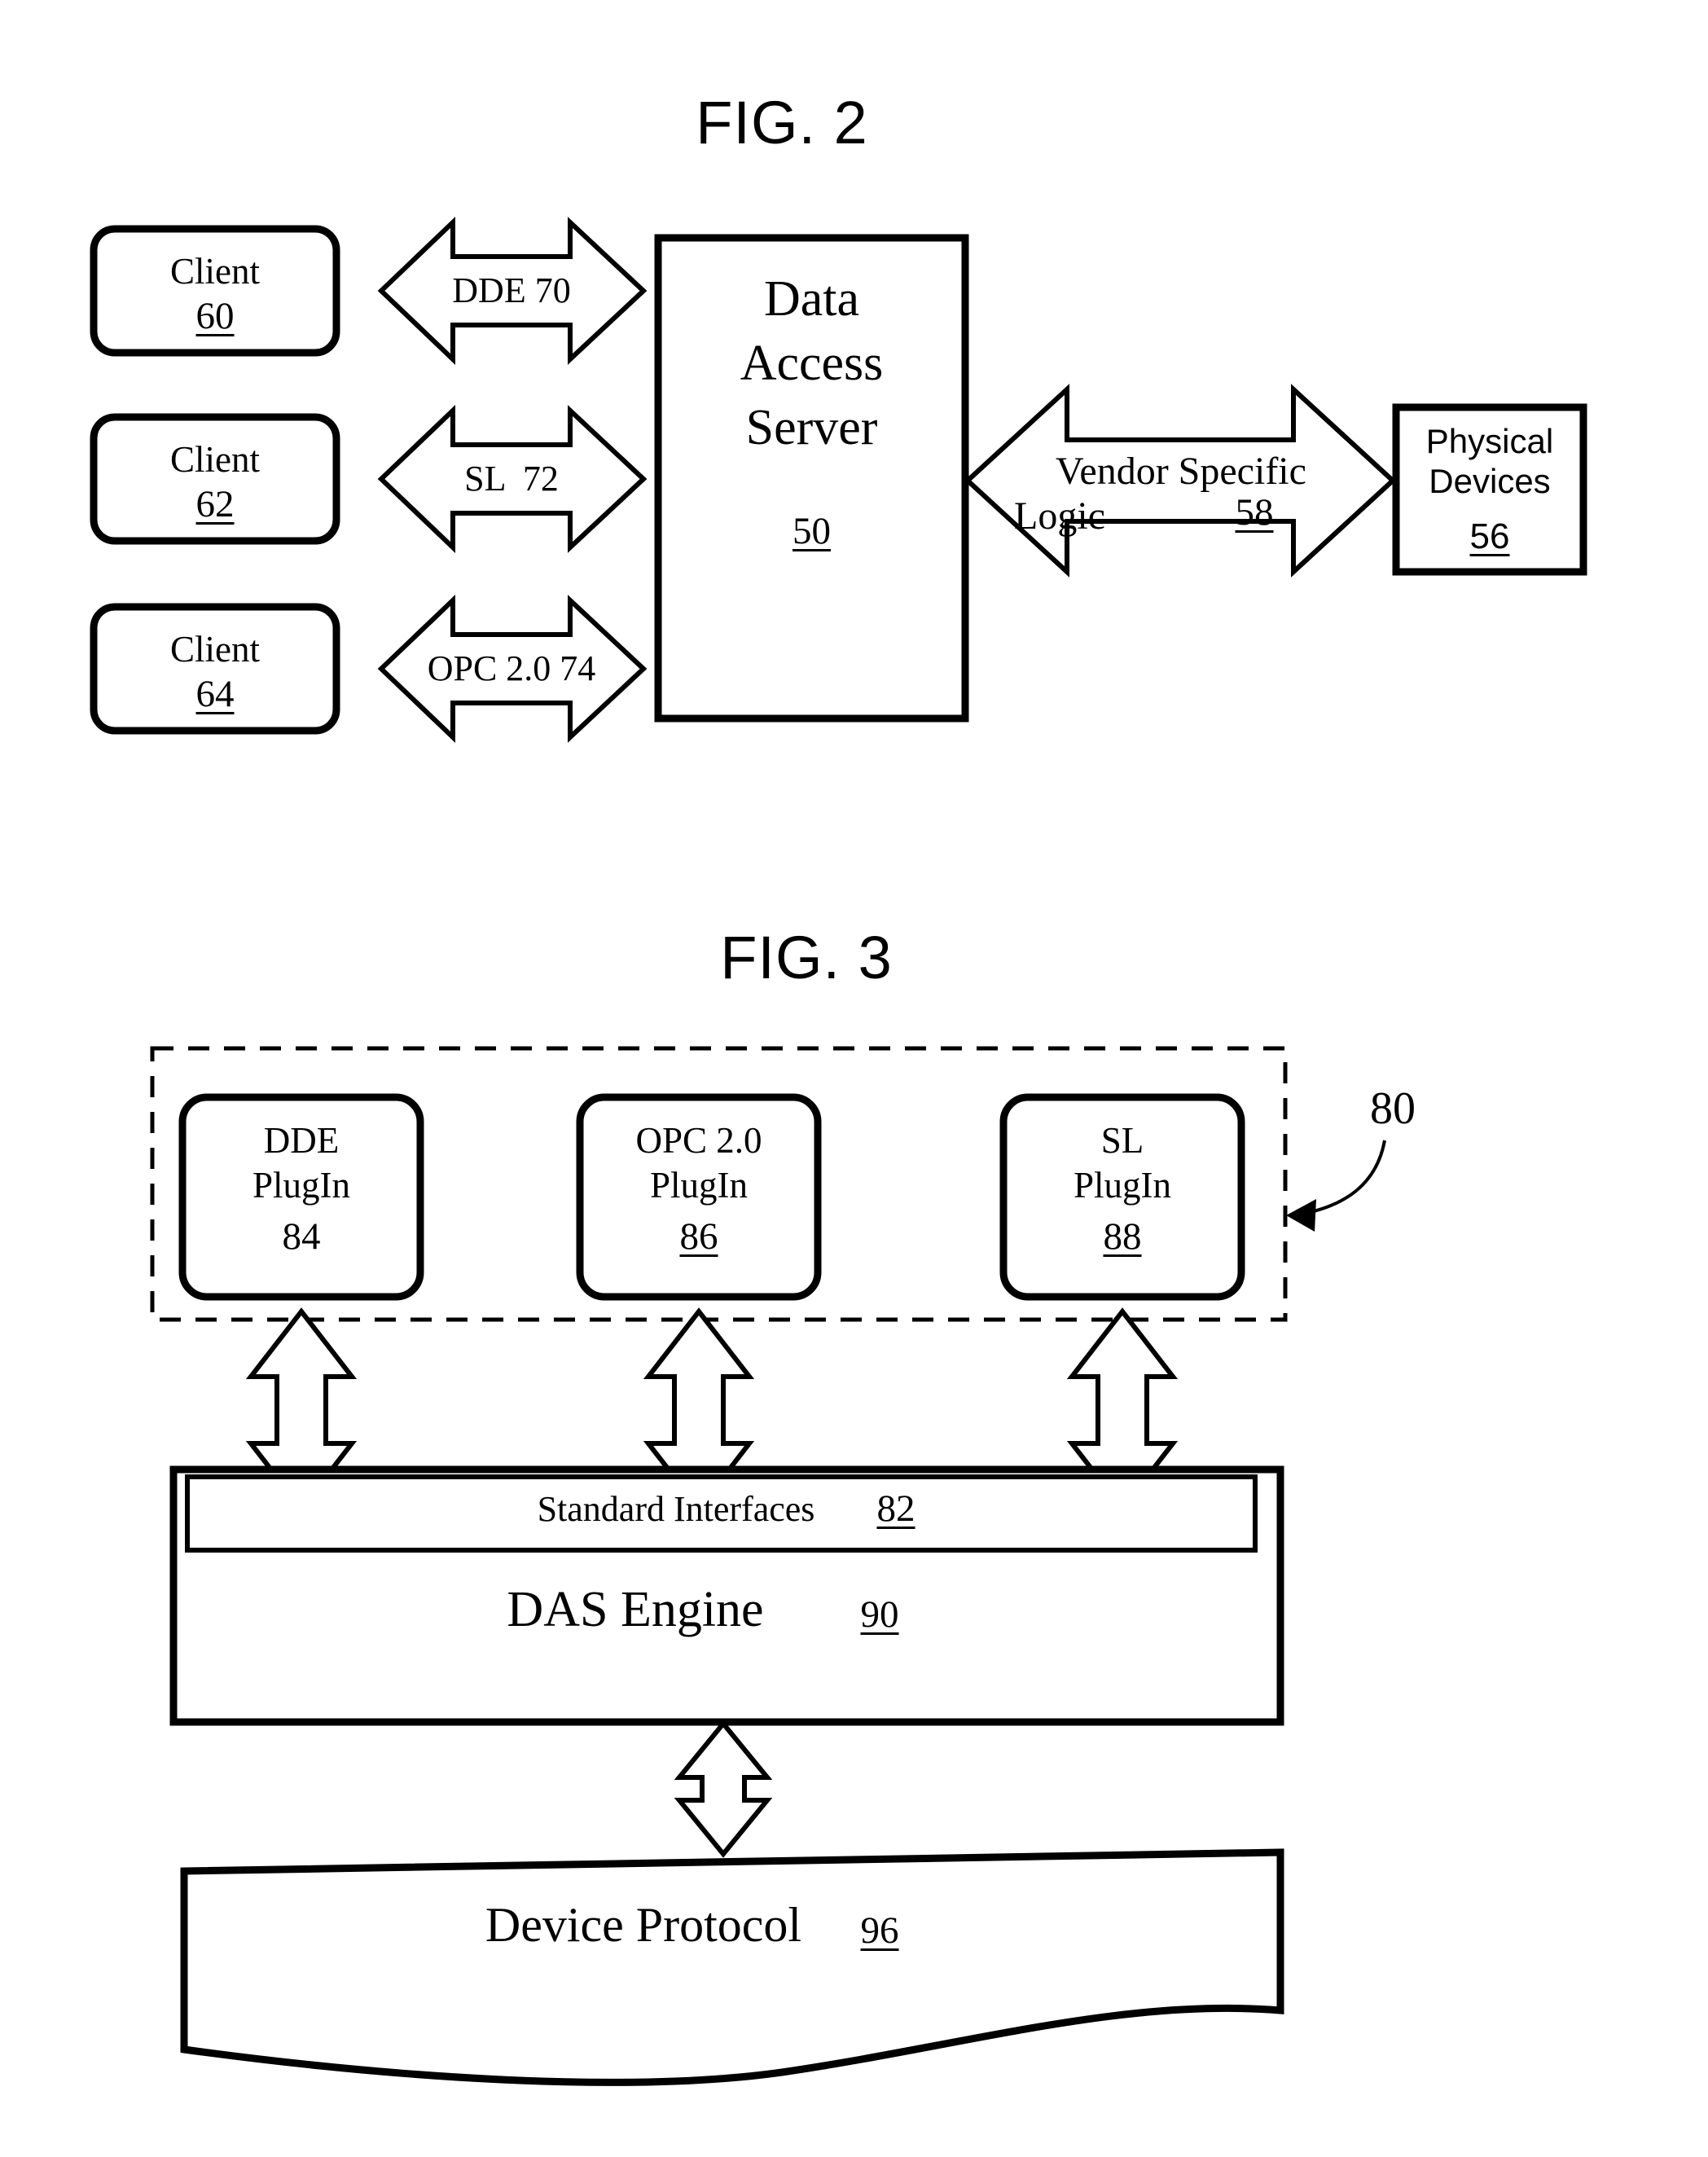 This screenshot has width=1708, height=2157. Describe the element at coordinates (811, 427) in the screenshot. I see `data-access-server-line3: Server` at that location.